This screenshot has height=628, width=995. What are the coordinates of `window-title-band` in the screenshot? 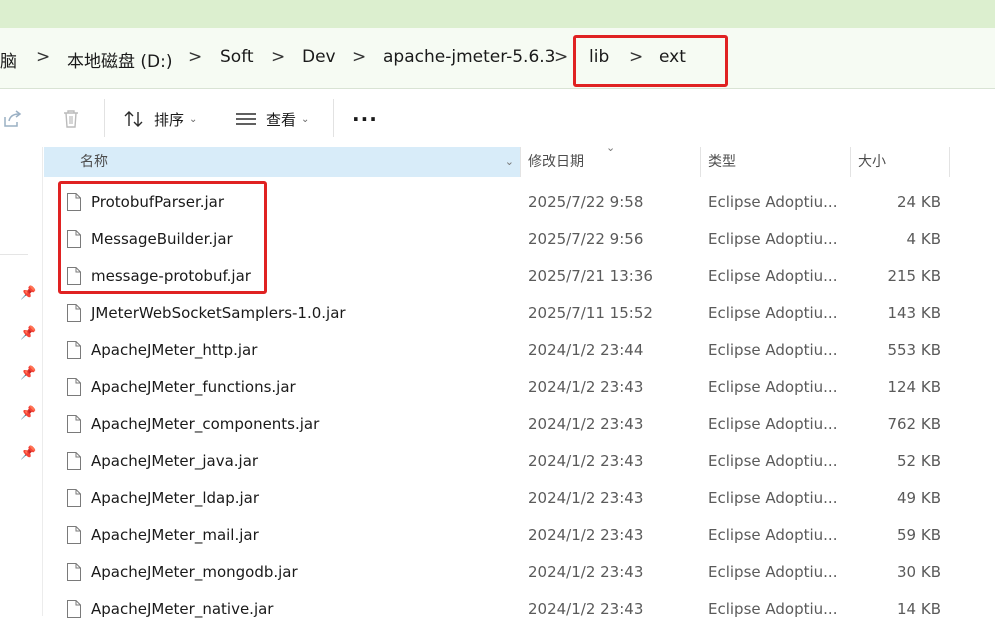 It's located at (497, 14).